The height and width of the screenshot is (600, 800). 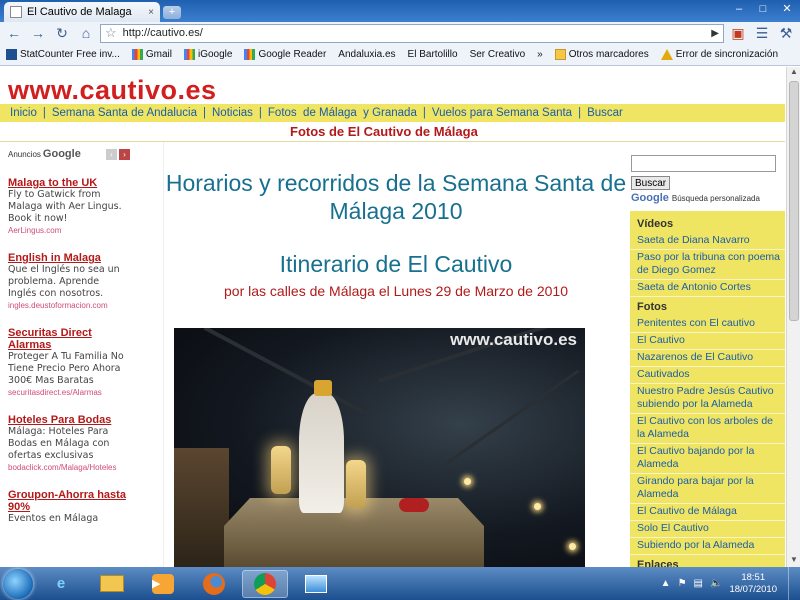 What do you see at coordinates (23, 113) in the screenshot?
I see `nav-inicio: Inicio` at bounding box center [23, 113].